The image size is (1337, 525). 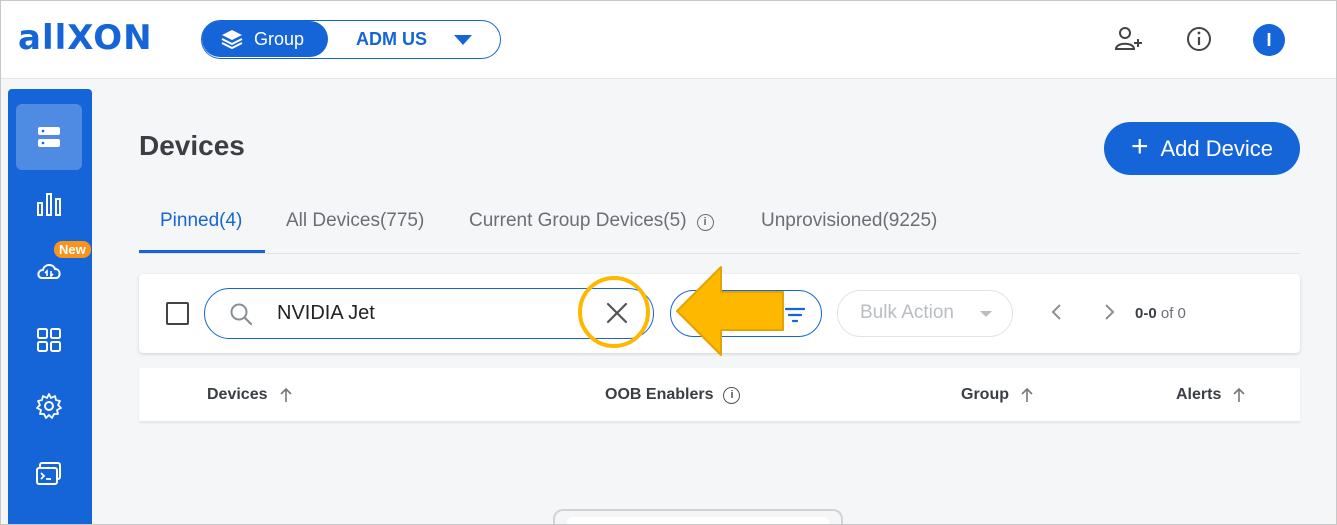 What do you see at coordinates (237, 394) in the screenshot?
I see `column-devices-label: Devices` at bounding box center [237, 394].